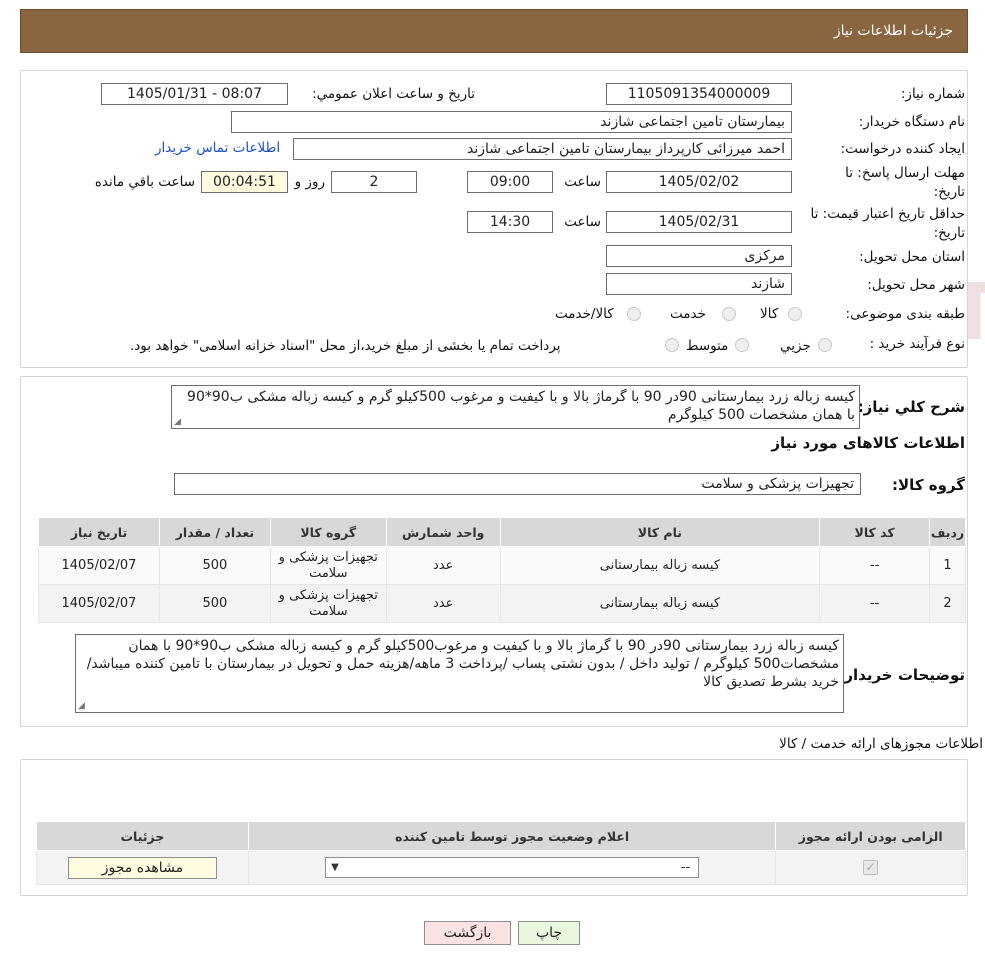  Describe the element at coordinates (875, 532) in the screenshot. I see `col-code: کد کالا` at that location.